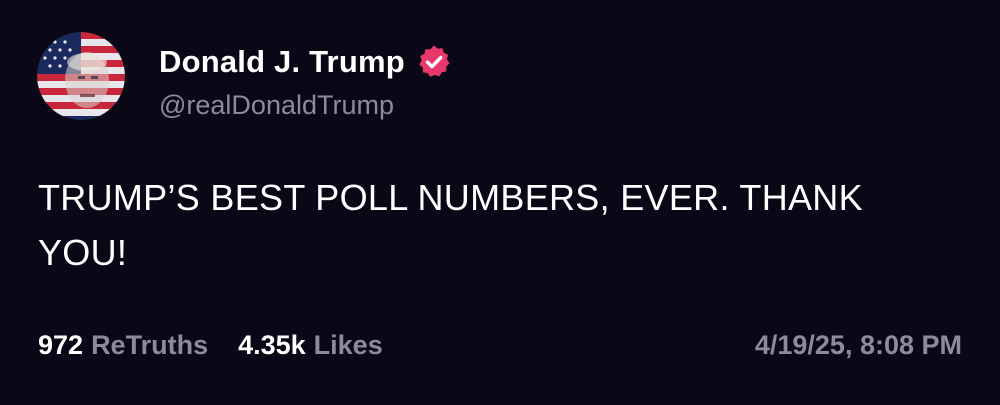  I want to click on retruths-label: ReTruths, so click(150, 345).